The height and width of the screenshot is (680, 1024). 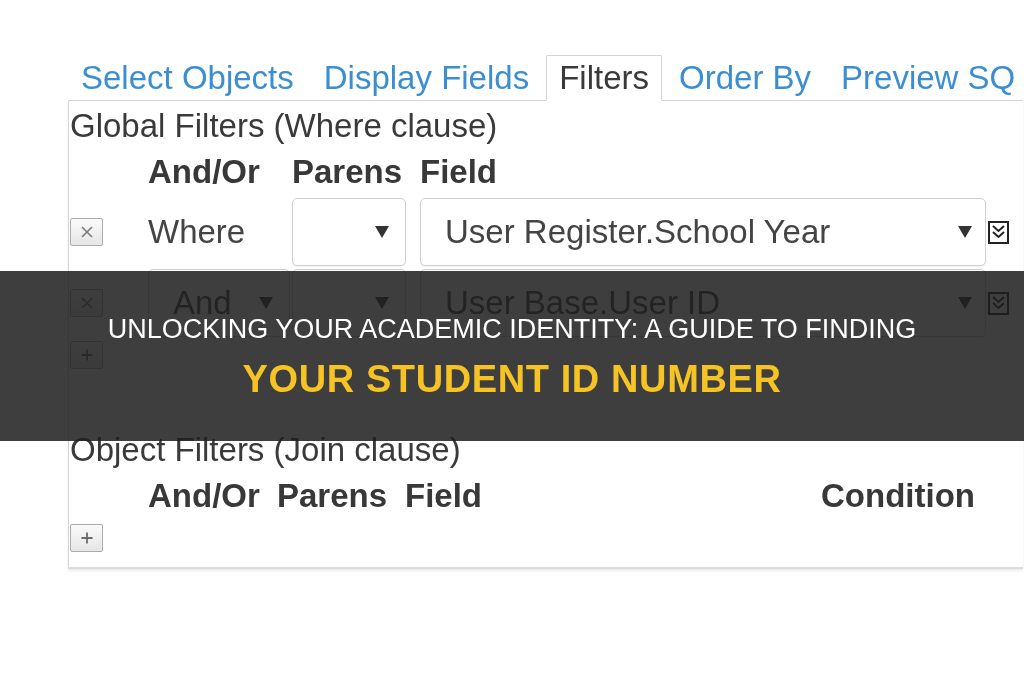 What do you see at coordinates (426, 78) in the screenshot?
I see `tab: Display Fields` at bounding box center [426, 78].